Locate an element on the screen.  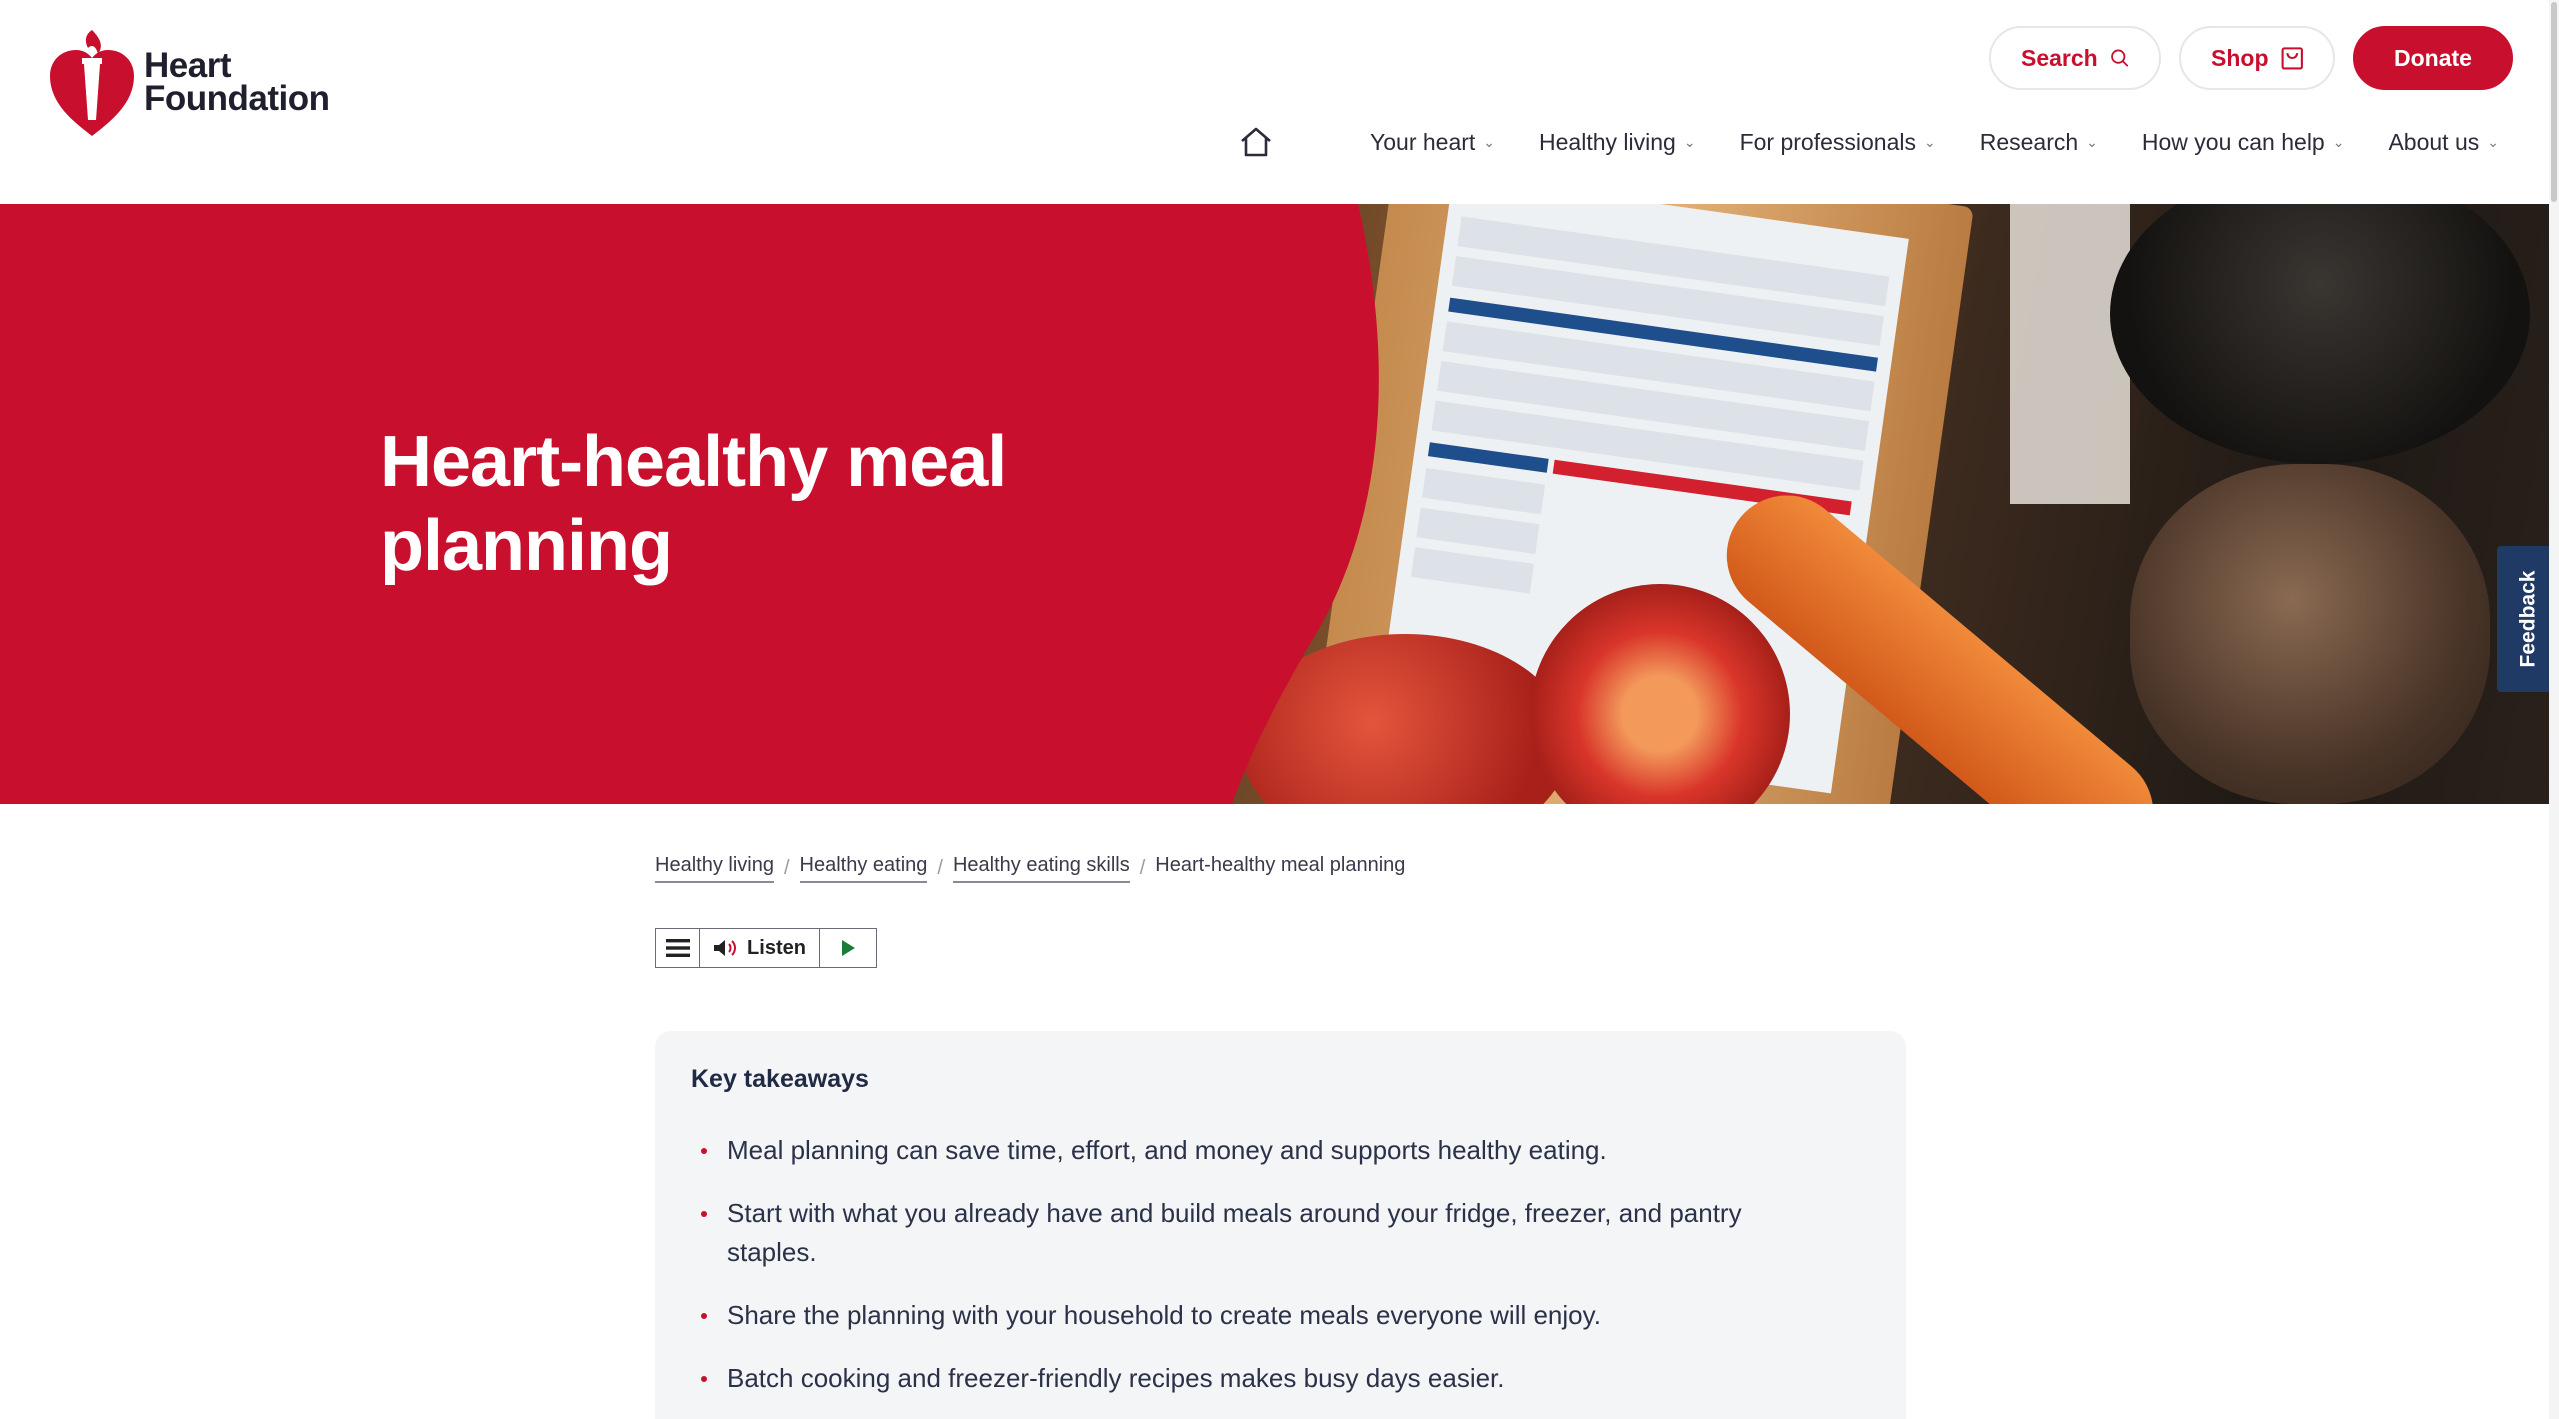
hero-image-clay-pot is located at coordinates (2310, 634).